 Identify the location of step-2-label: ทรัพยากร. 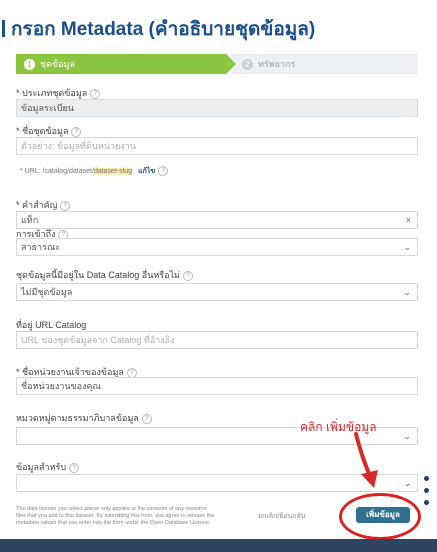
(277, 64).